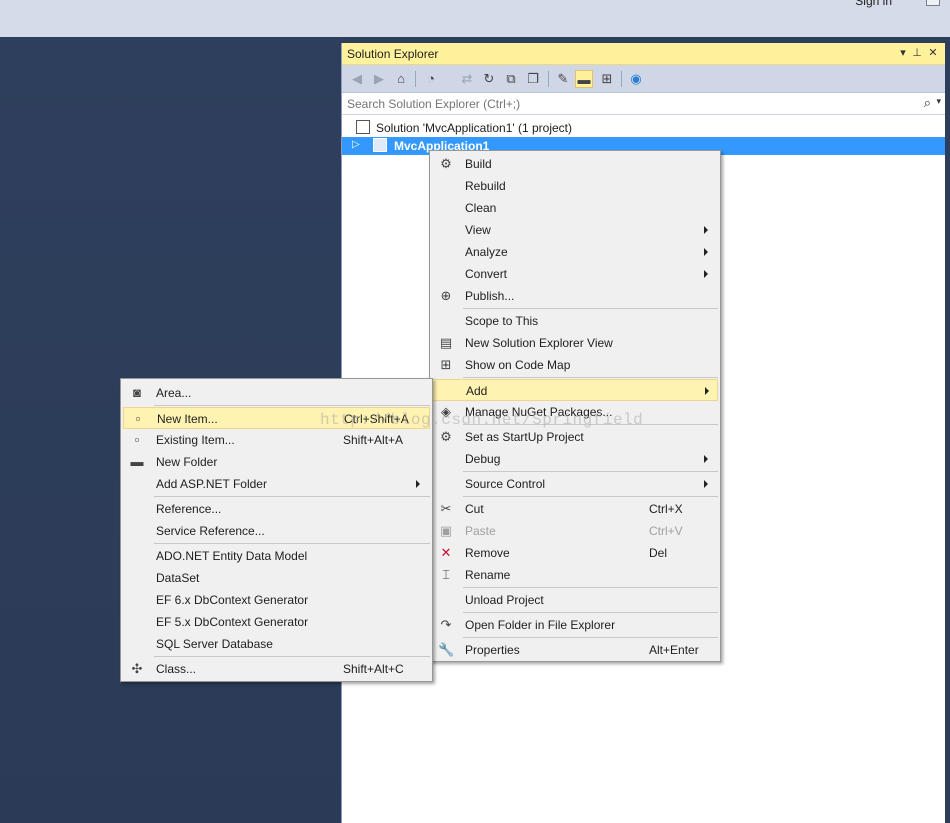 The height and width of the screenshot is (823, 950). What do you see at coordinates (511, 79) in the screenshot?
I see `collapse-all-icon: ⧉` at bounding box center [511, 79].